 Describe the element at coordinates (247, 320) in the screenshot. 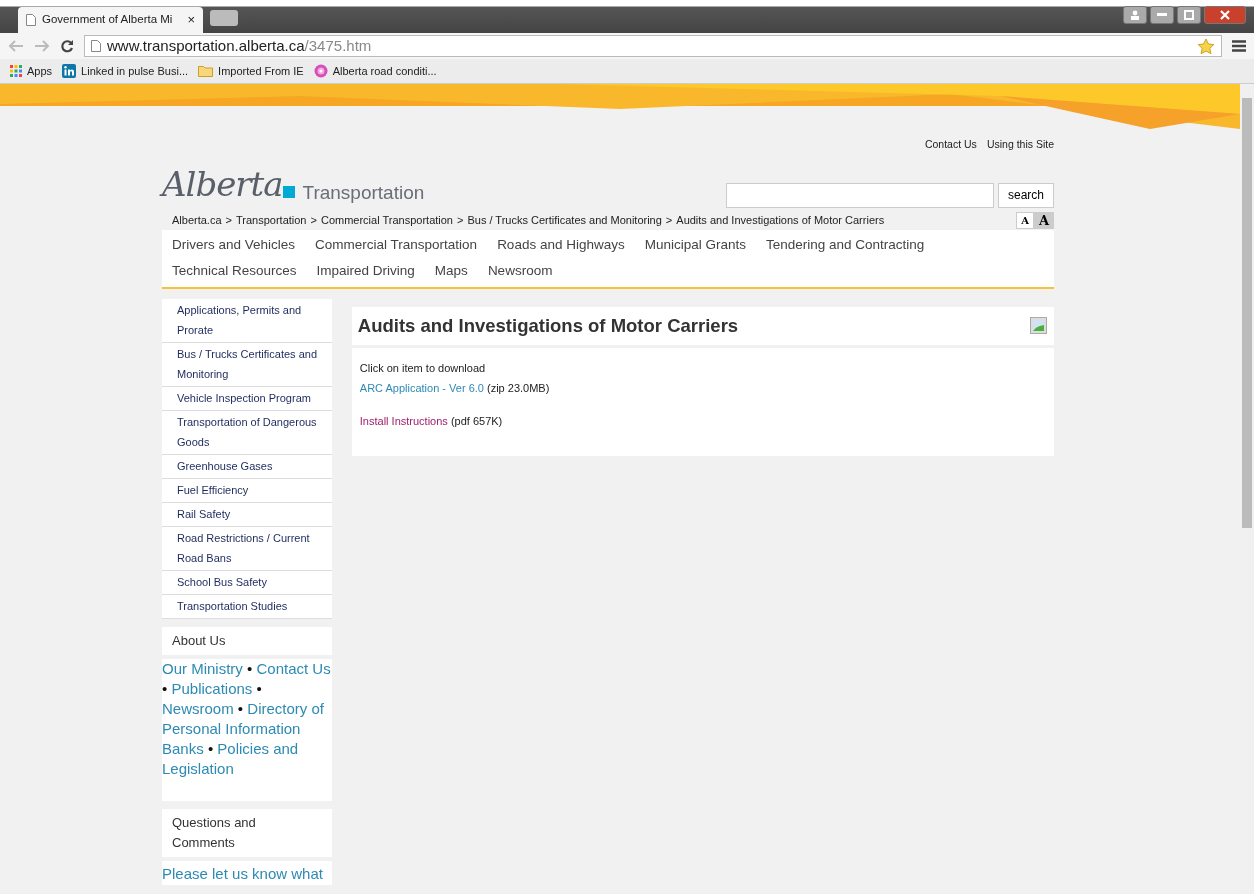

I see `sidebar-item: Applications, Permits and Prorate` at that location.